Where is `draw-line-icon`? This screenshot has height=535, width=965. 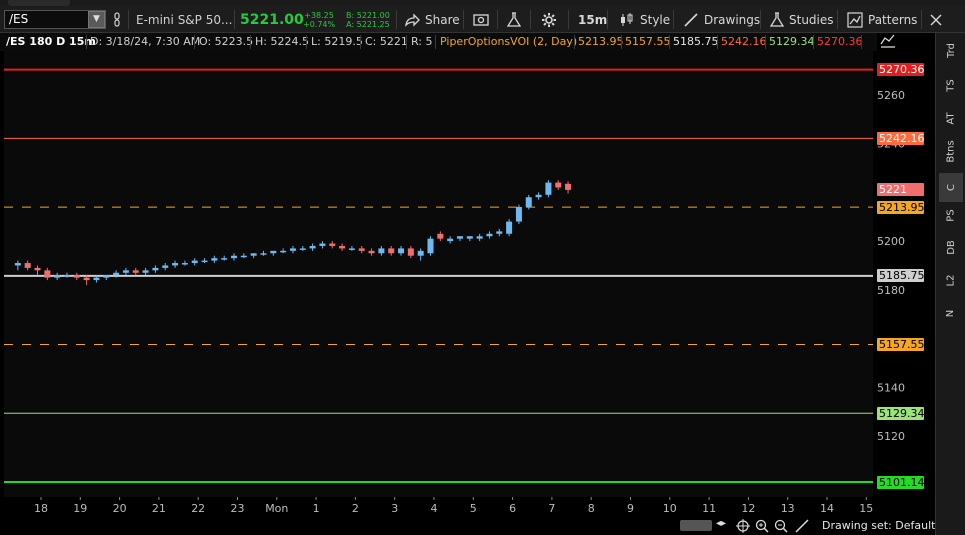 draw-line-icon is located at coordinates (802, 526).